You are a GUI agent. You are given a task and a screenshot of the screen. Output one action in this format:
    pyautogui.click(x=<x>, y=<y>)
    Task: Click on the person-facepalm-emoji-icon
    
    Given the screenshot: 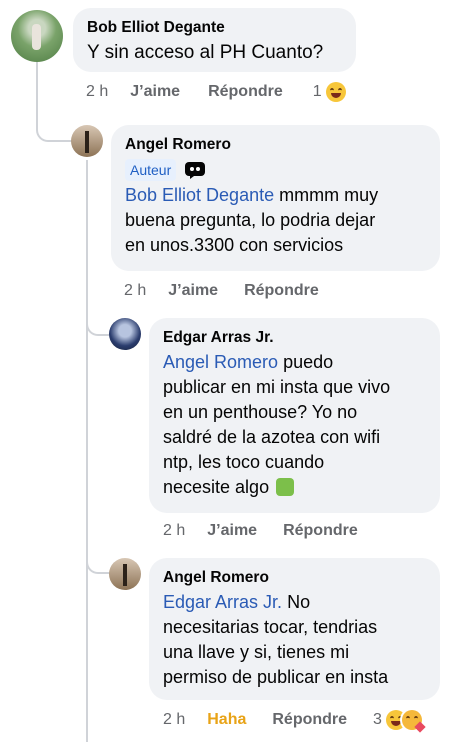 What is the action you would take?
    pyautogui.click(x=285, y=487)
    